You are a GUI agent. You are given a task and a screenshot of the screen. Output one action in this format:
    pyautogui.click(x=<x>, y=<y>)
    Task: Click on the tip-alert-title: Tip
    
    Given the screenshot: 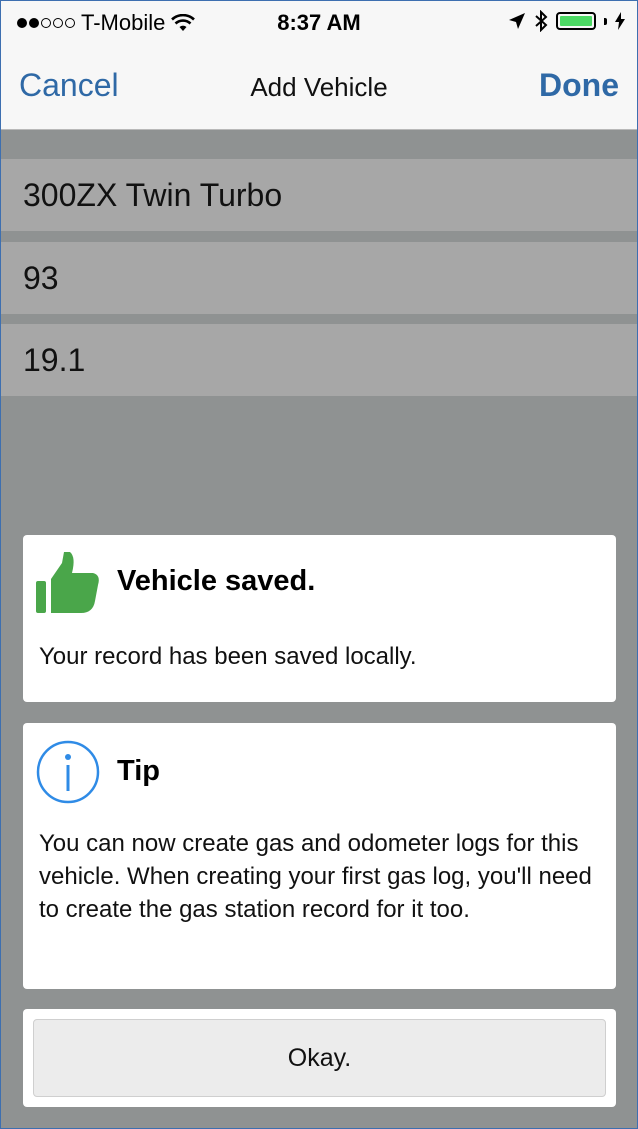 What is the action you would take?
    pyautogui.click(x=138, y=771)
    